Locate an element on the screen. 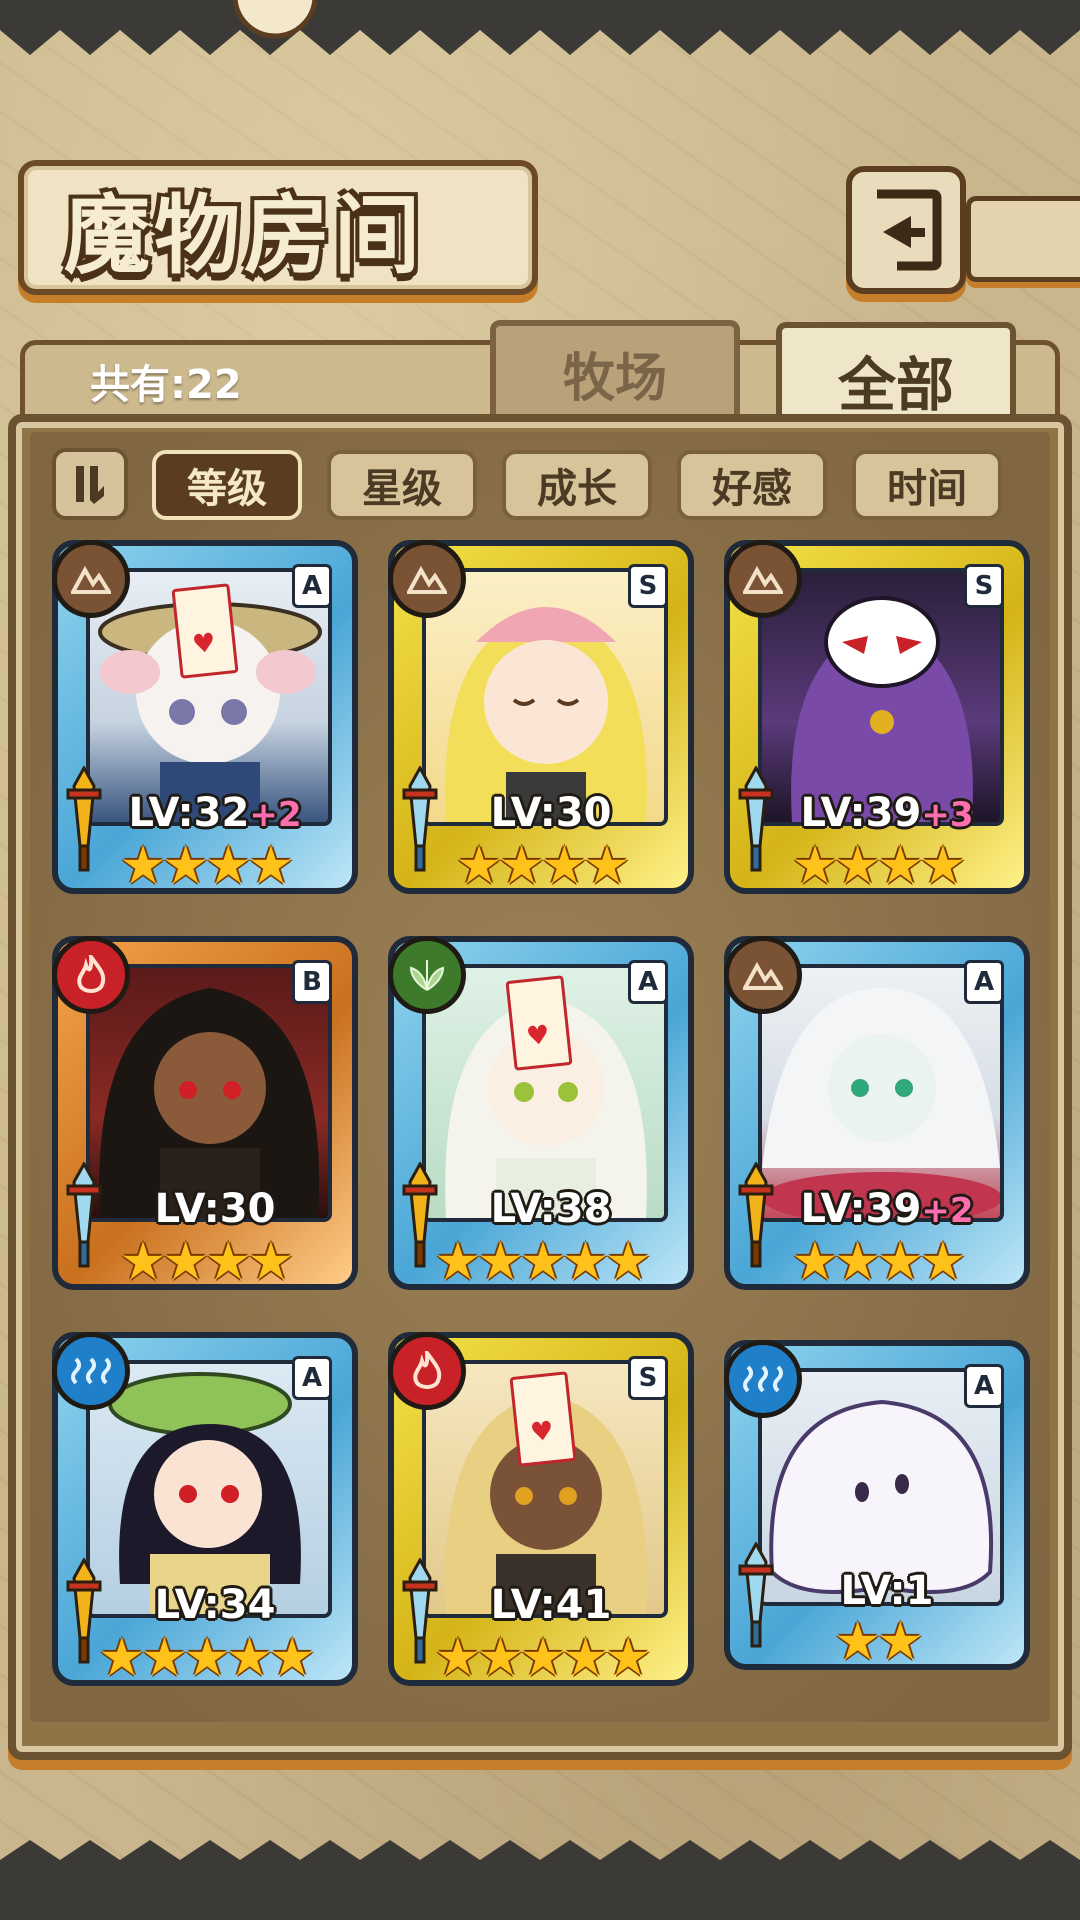  sort-order-toggle is located at coordinates (90, 484).